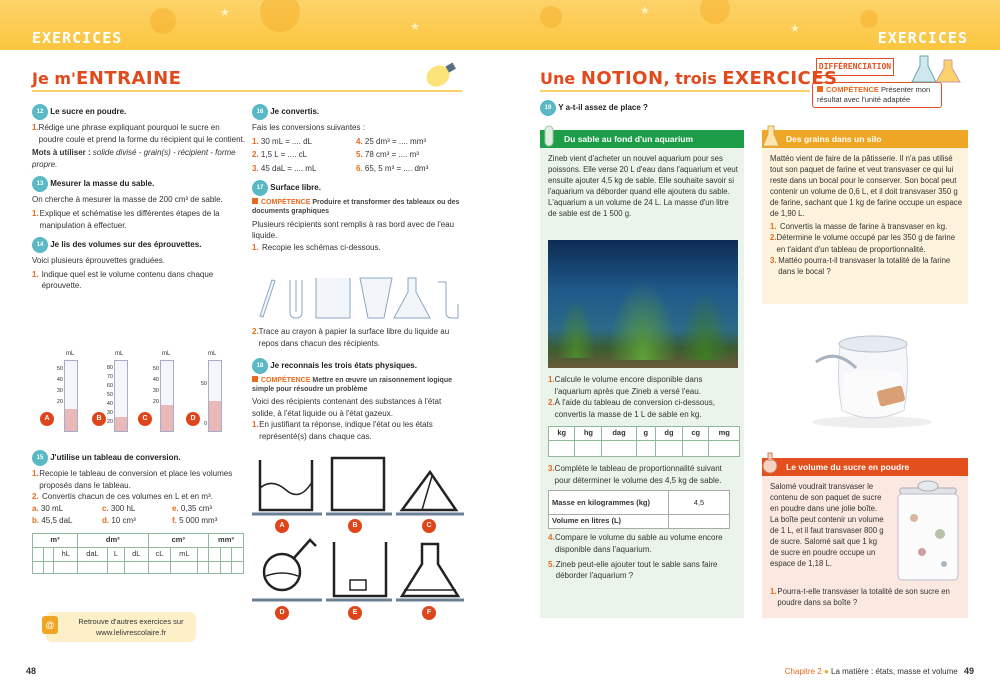 Image resolution: width=1000 pixels, height=691 pixels. Describe the element at coordinates (288, 168) in the screenshot. I see `item-text: 45 daL = .... mL` at that location.